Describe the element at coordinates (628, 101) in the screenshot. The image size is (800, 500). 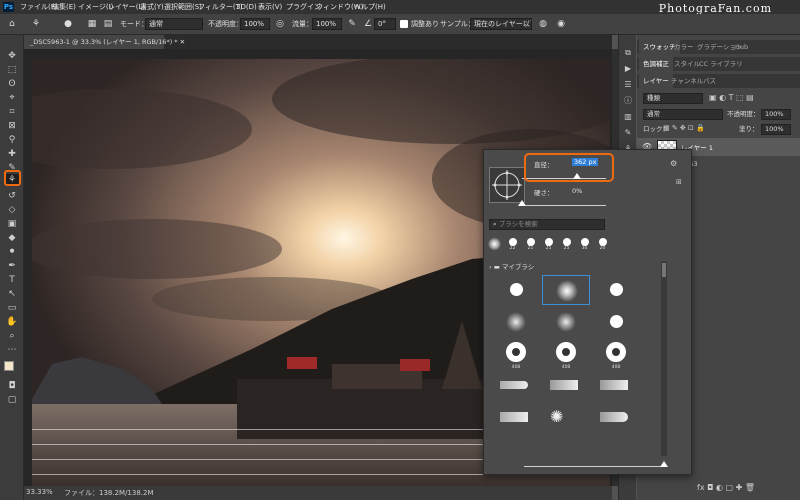
I see `info-panel-icon: ⓘ` at that location.